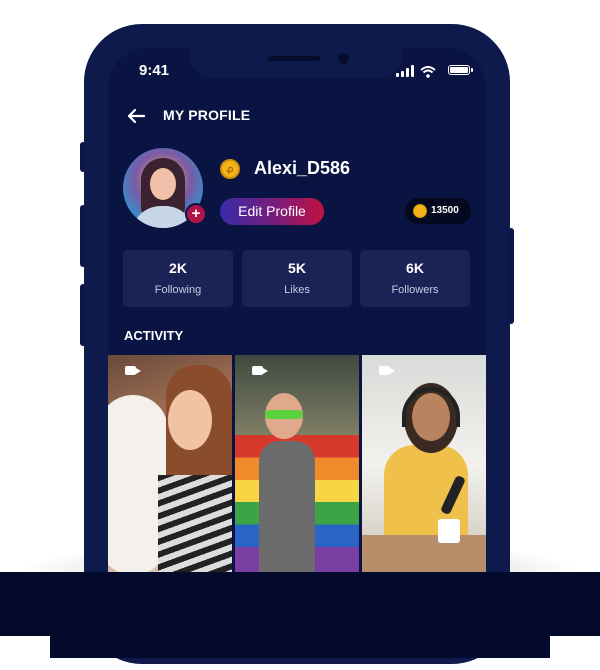 This screenshot has width=600, height=670. What do you see at coordinates (154, 70) in the screenshot?
I see `status-time: 9:41` at bounding box center [154, 70].